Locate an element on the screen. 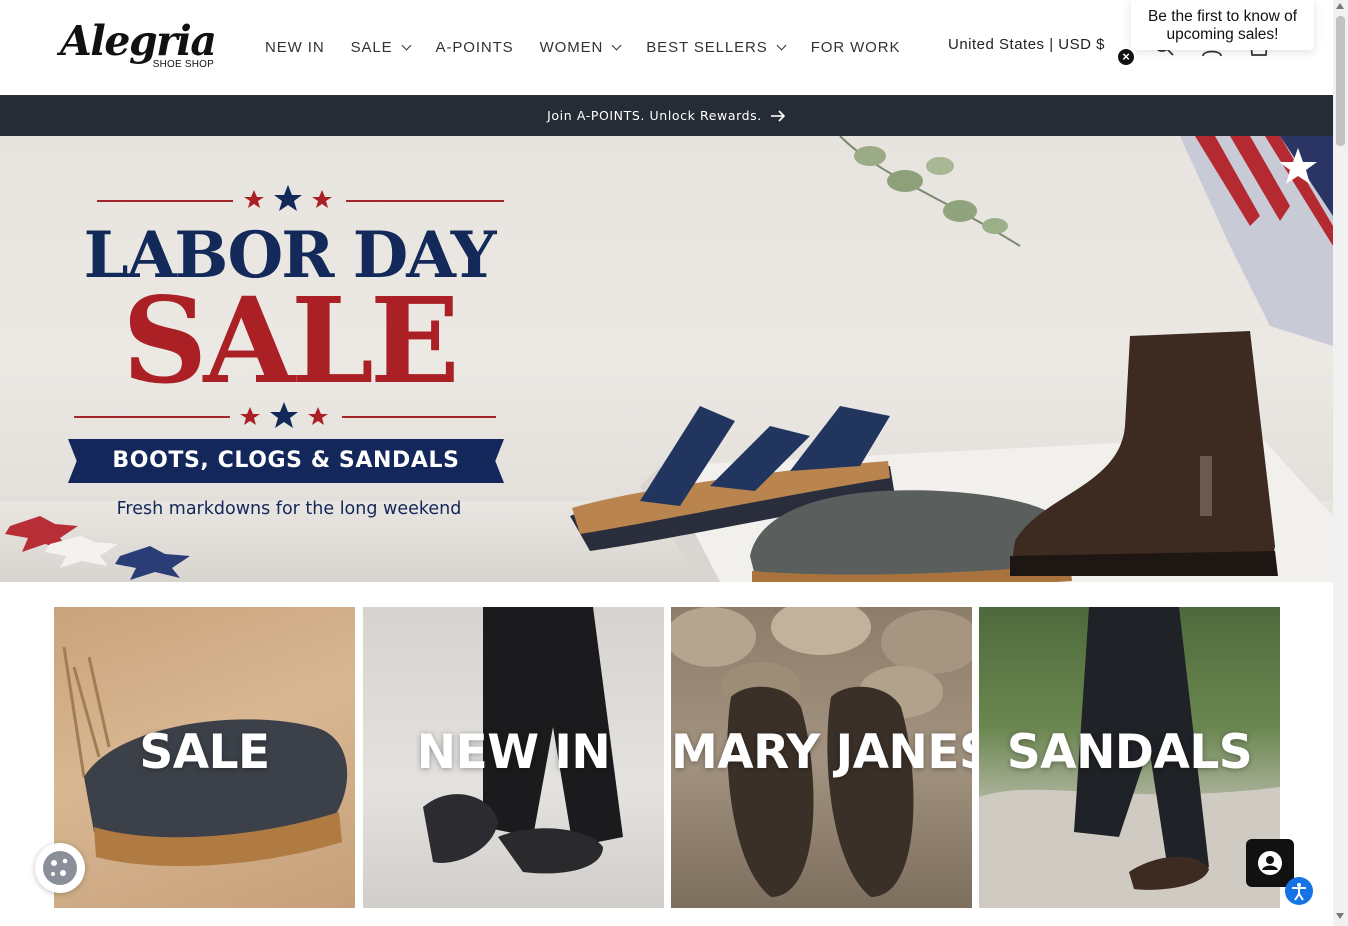 The width and height of the screenshot is (1348, 926). nav-item-new-in: NEW IN is located at coordinates (295, 47).